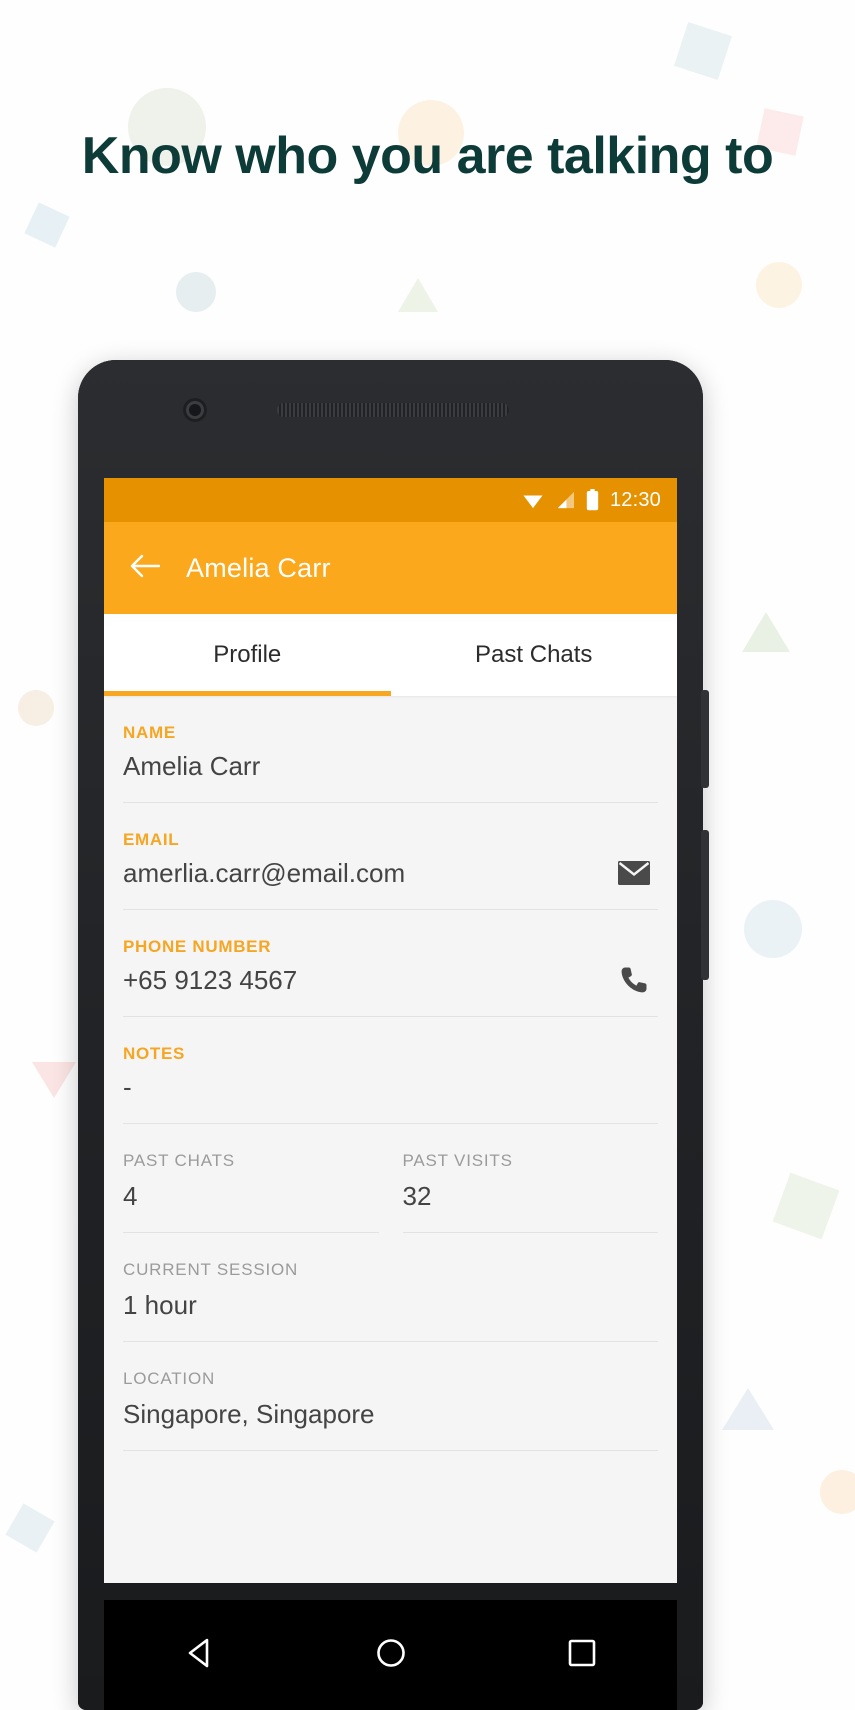  What do you see at coordinates (390, 856) in the screenshot?
I see `field-email: EMAIL amerlia.carr@email.com` at bounding box center [390, 856].